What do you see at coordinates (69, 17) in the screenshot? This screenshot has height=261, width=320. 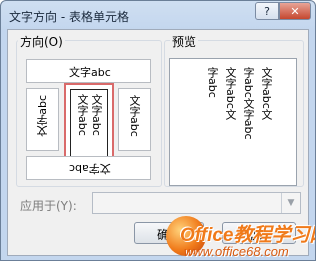 I see `dialog-title: 文字方向 - 表格单元格` at bounding box center [69, 17].